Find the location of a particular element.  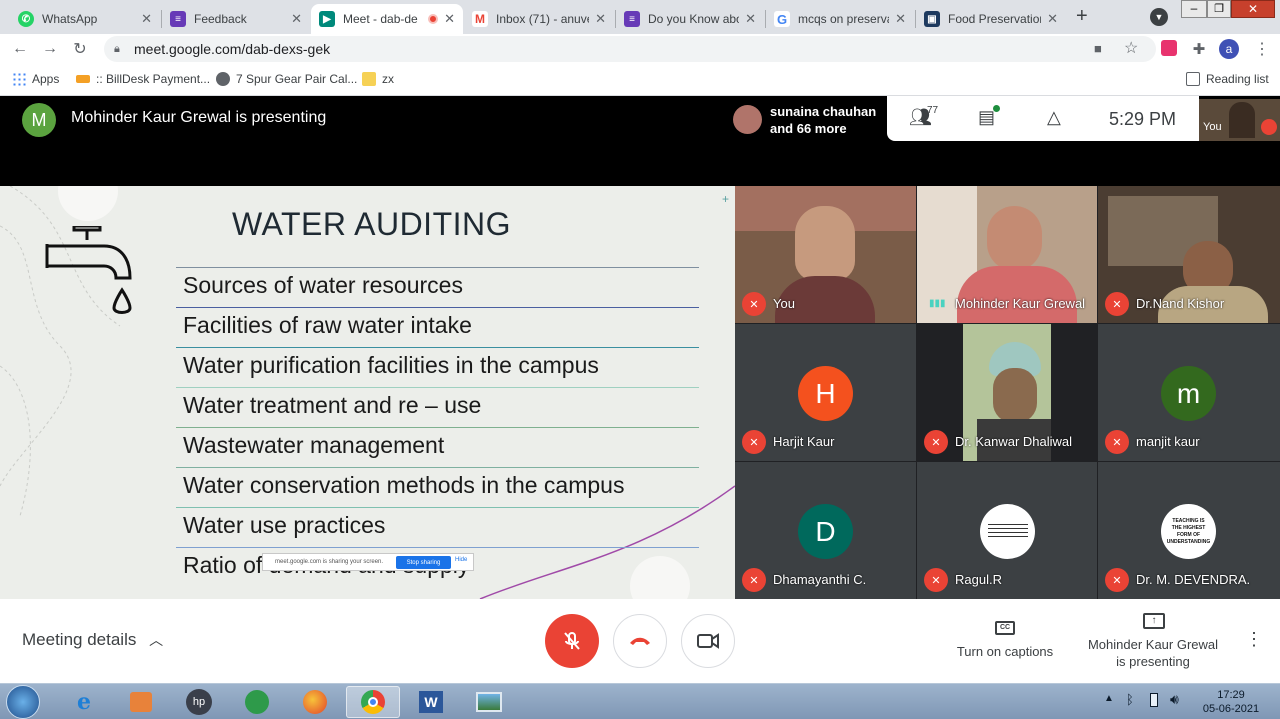

taskbar-internet-explorer: e is located at coordinates (84, 702).